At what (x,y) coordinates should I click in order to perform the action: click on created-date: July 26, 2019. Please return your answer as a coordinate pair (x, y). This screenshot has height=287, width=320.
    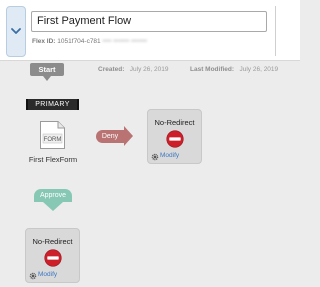
    Looking at the image, I should click on (149, 69).